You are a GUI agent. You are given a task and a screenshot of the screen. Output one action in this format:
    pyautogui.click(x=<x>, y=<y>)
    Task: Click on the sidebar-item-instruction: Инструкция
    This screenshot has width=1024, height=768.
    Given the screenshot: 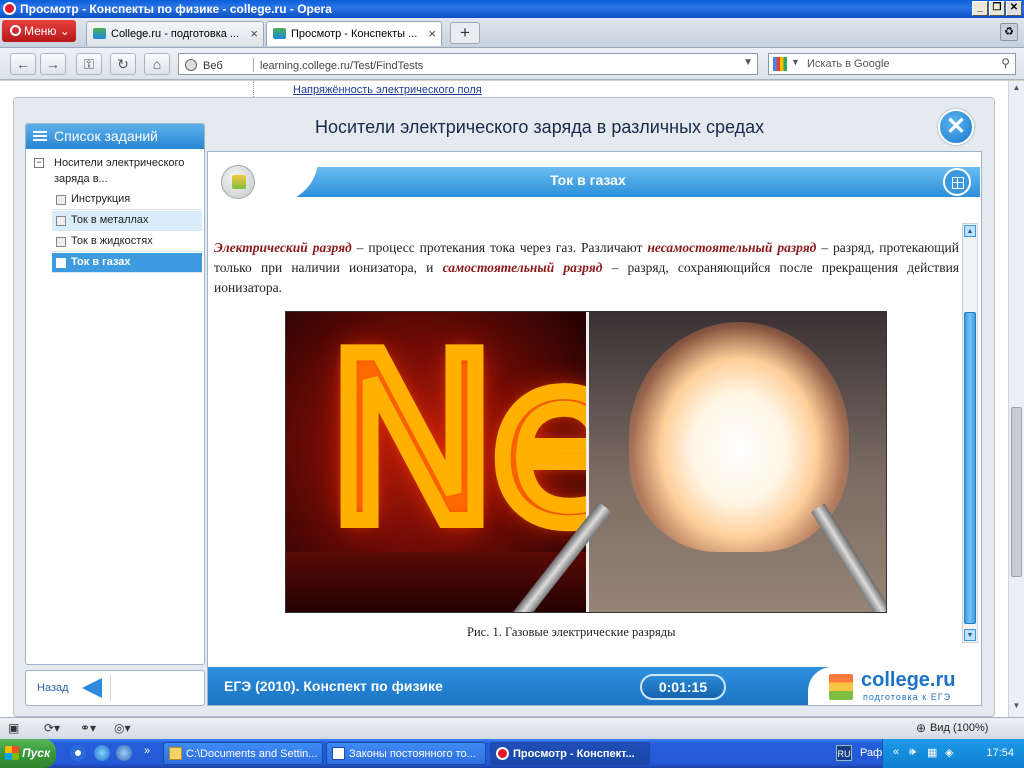 What is the action you would take?
    pyautogui.click(x=127, y=200)
    